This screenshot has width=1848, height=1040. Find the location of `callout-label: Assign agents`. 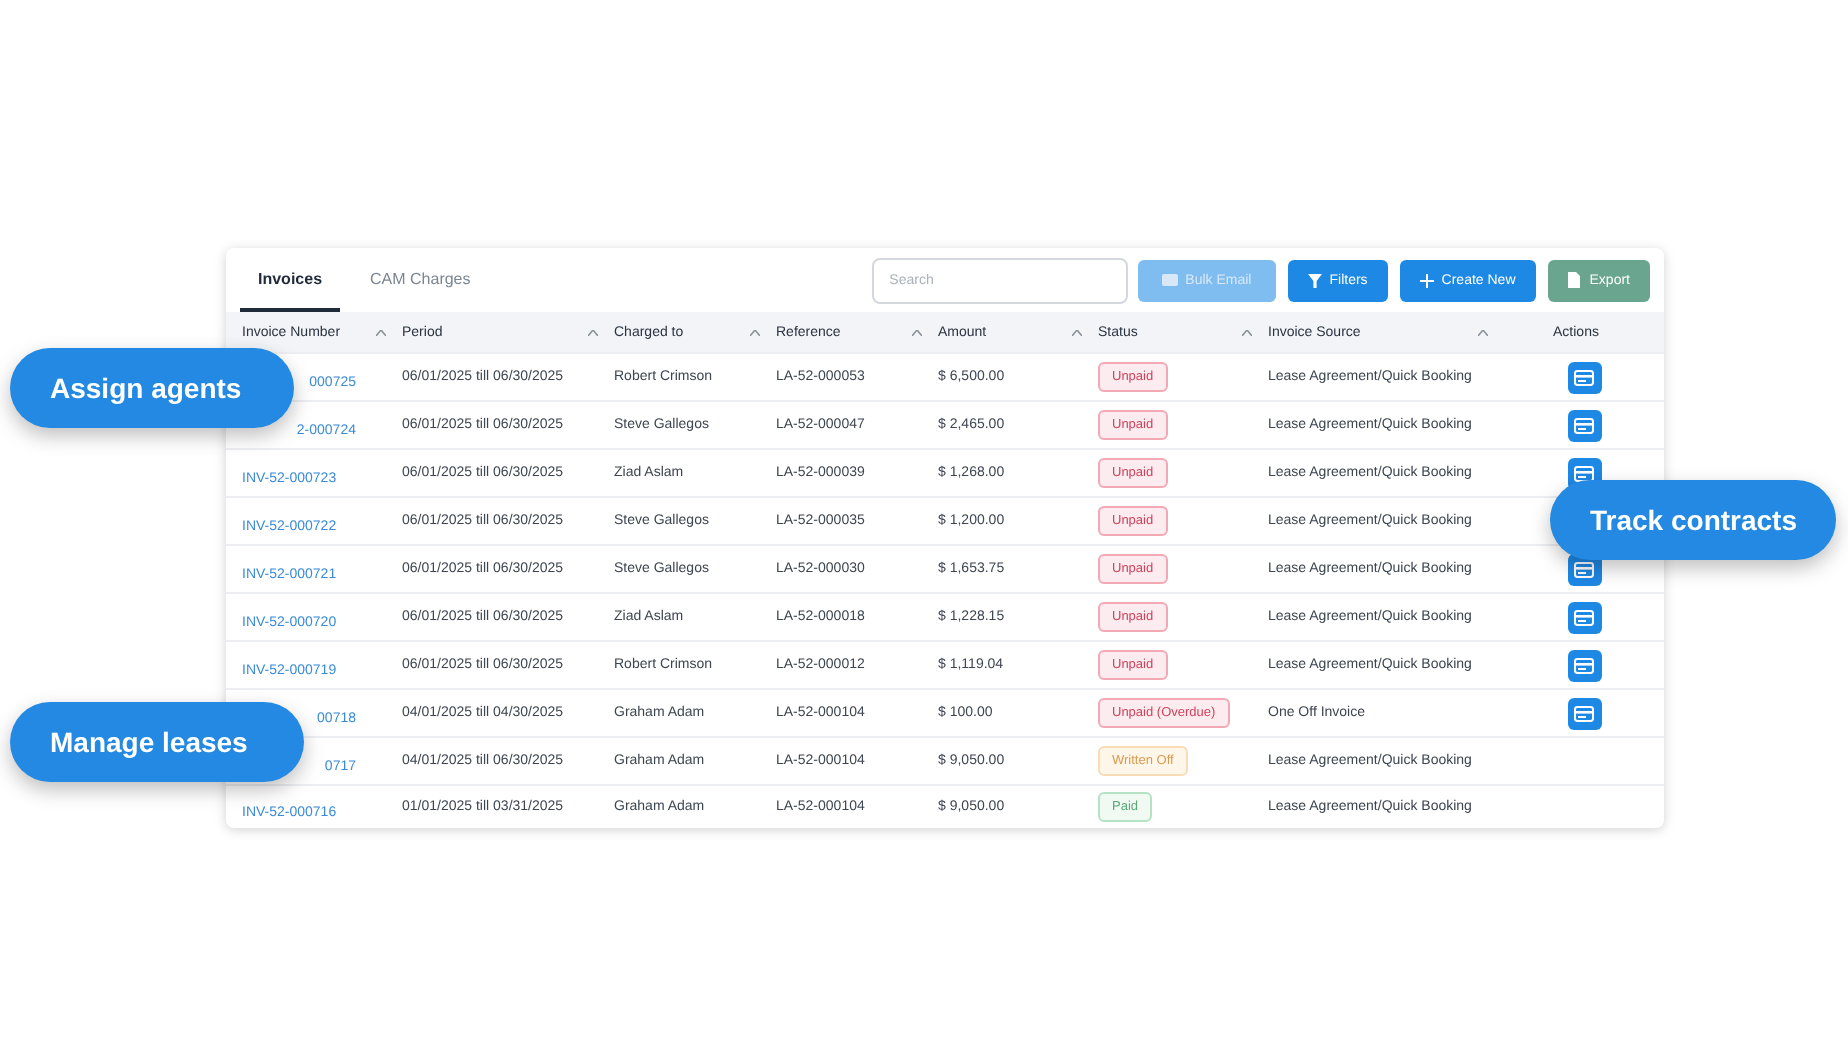

callout-label: Assign agents is located at coordinates (152, 388).